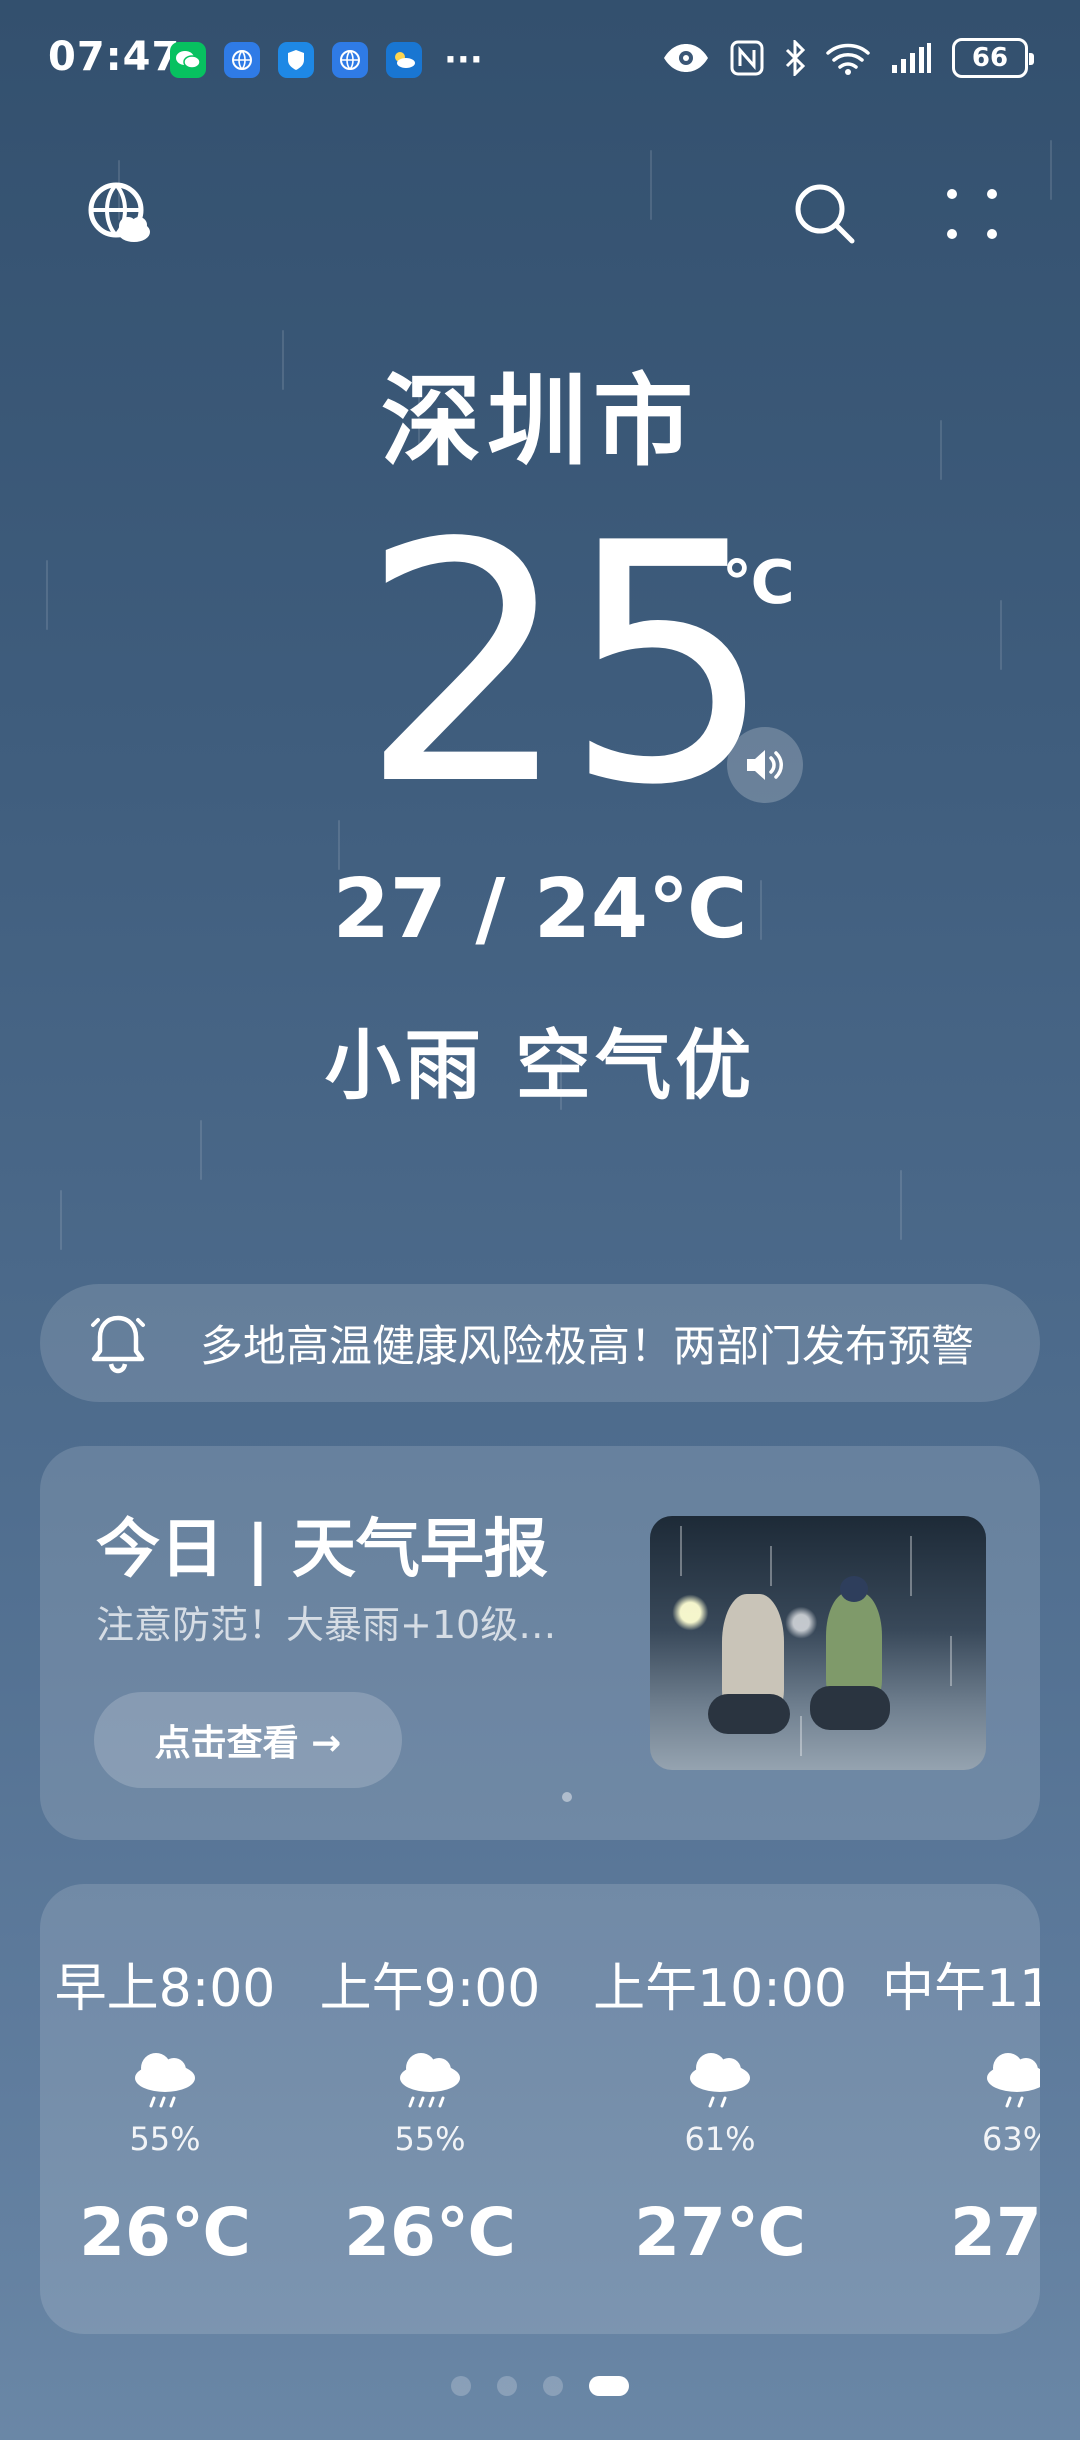 The image size is (1080, 2440). Describe the element at coordinates (795, 58) in the screenshot. I see `bluetooth-icon` at that location.